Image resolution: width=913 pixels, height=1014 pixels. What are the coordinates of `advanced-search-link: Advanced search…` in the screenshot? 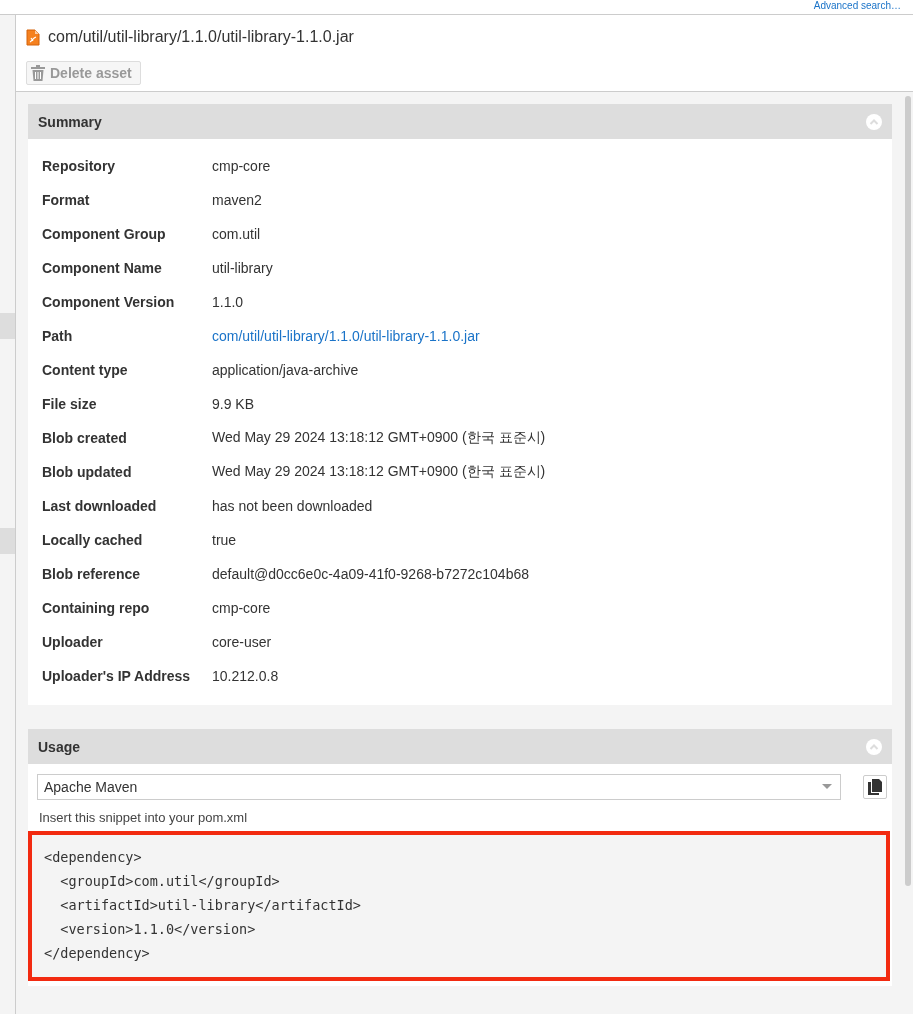 It's located at (857, 6).